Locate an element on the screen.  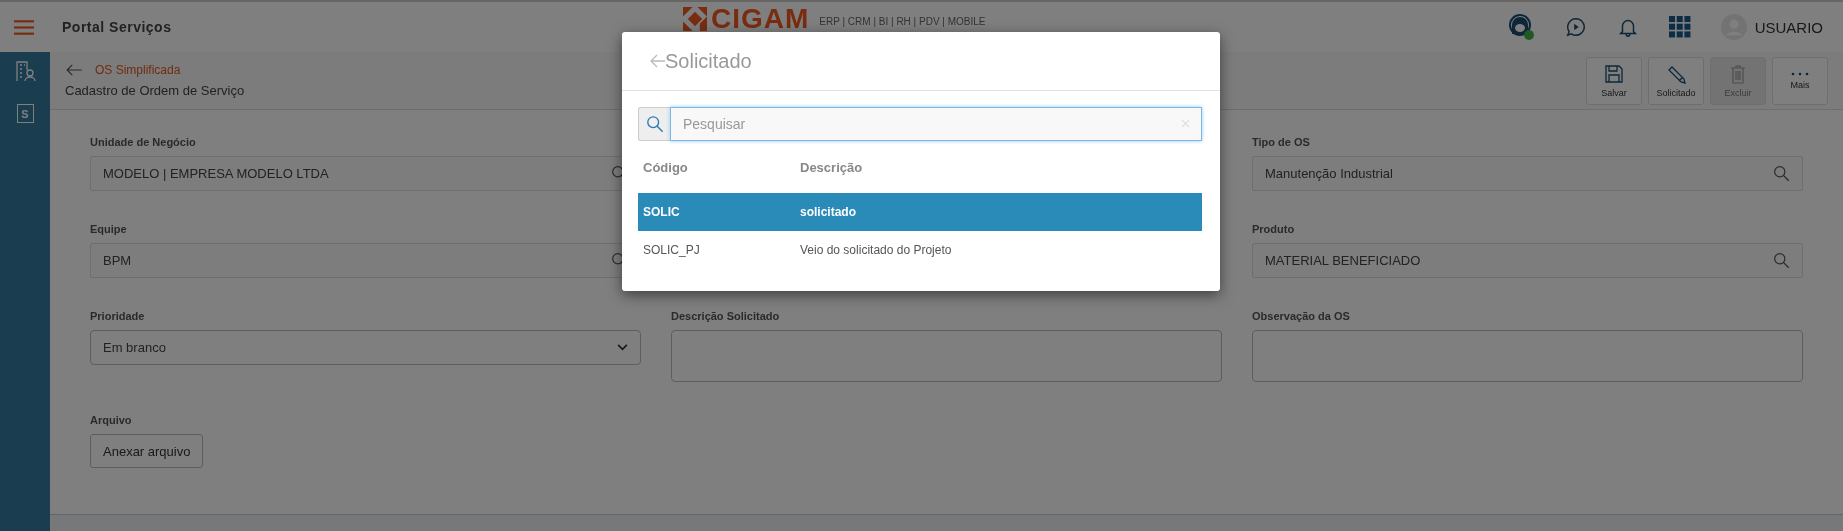
table-row: SOLIC_PJ Veio do solicitado do Projeto is located at coordinates (920, 250).